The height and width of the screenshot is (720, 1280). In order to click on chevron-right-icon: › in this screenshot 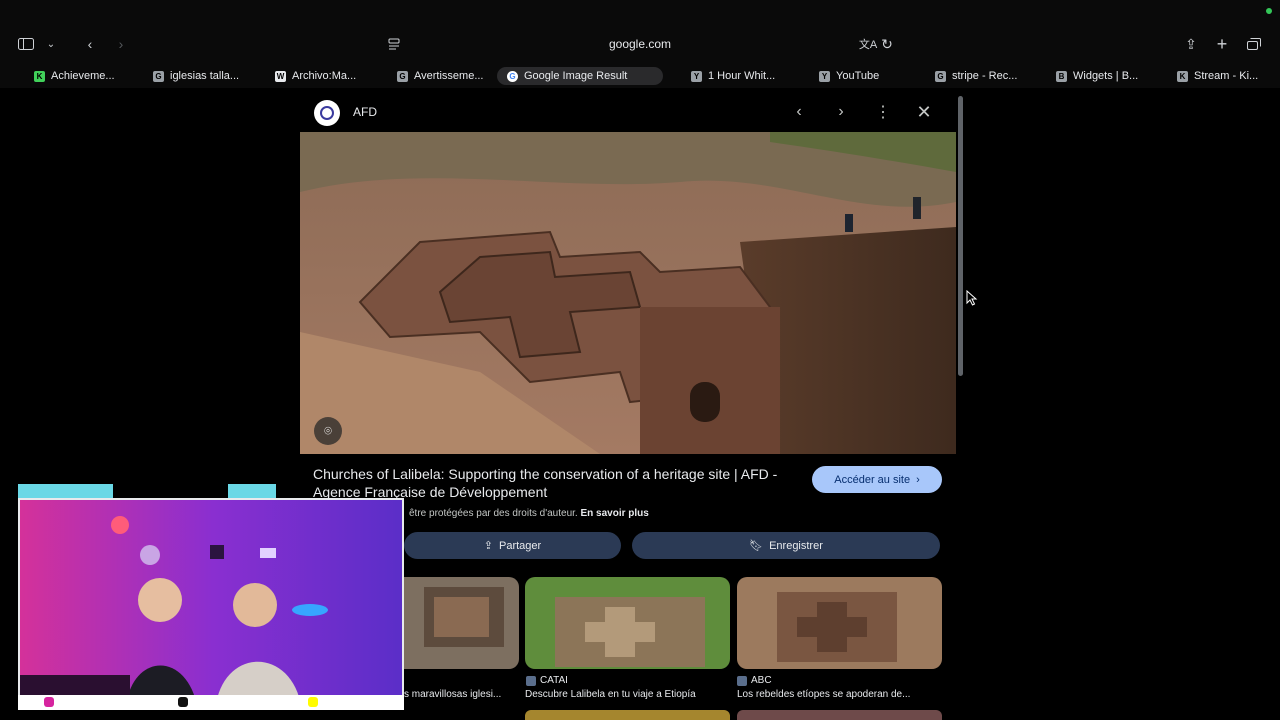, I will do `click(918, 479)`.